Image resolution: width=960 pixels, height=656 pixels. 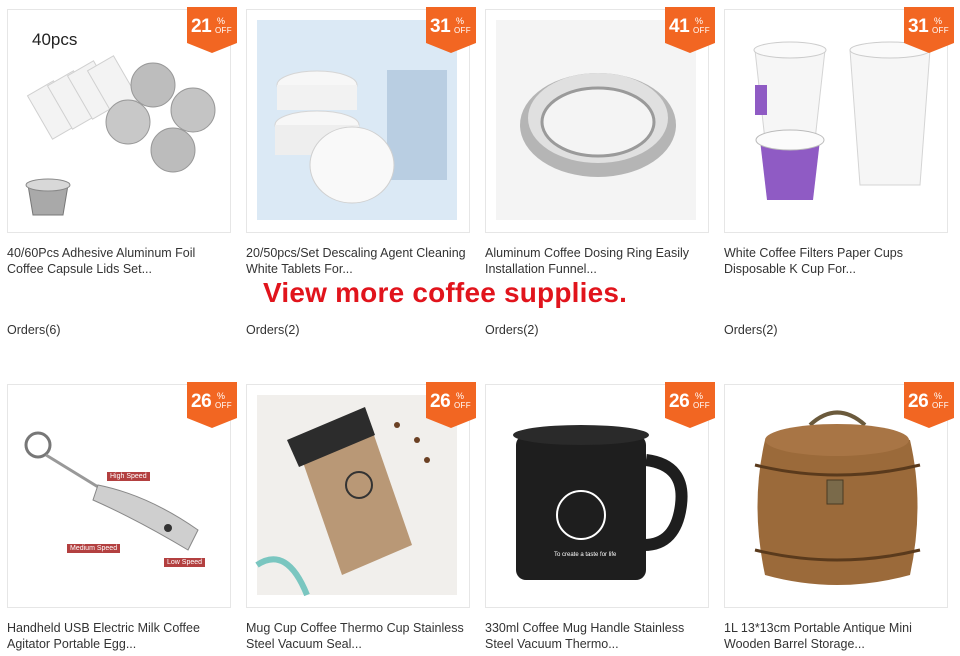 I want to click on image-caption: 40pcs, so click(x=55, y=39).